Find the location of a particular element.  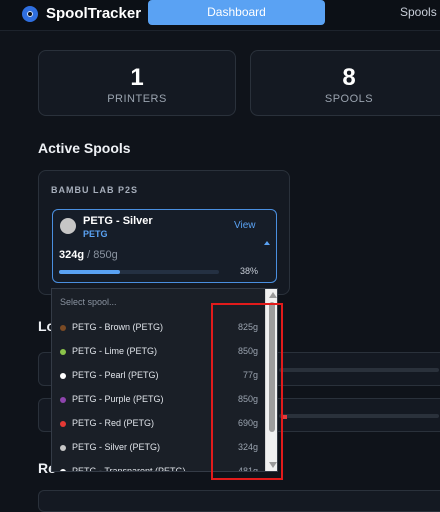

printer-name: BAMBU LAB P2S is located at coordinates (95, 190).